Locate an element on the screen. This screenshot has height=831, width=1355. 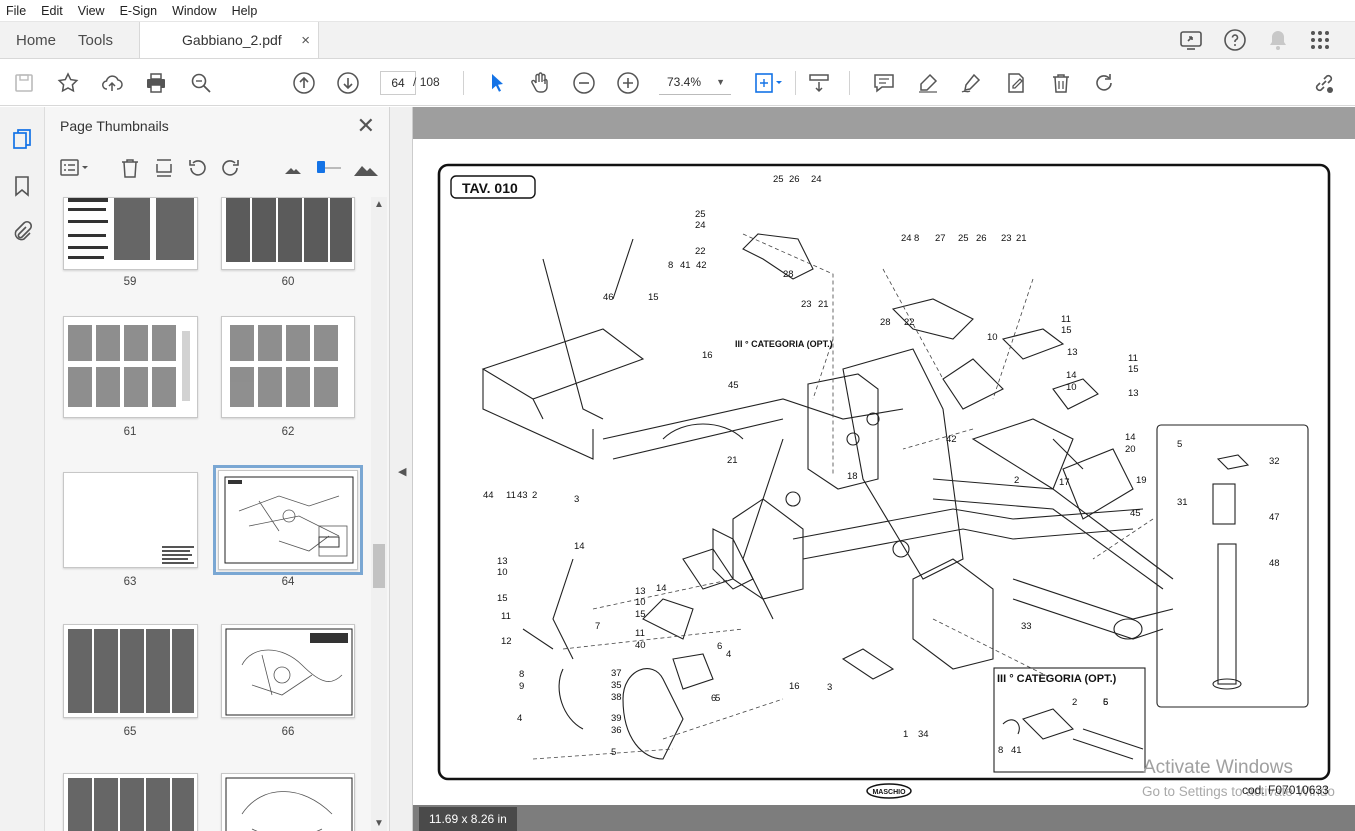
attachments-icon is located at coordinates (22, 232).